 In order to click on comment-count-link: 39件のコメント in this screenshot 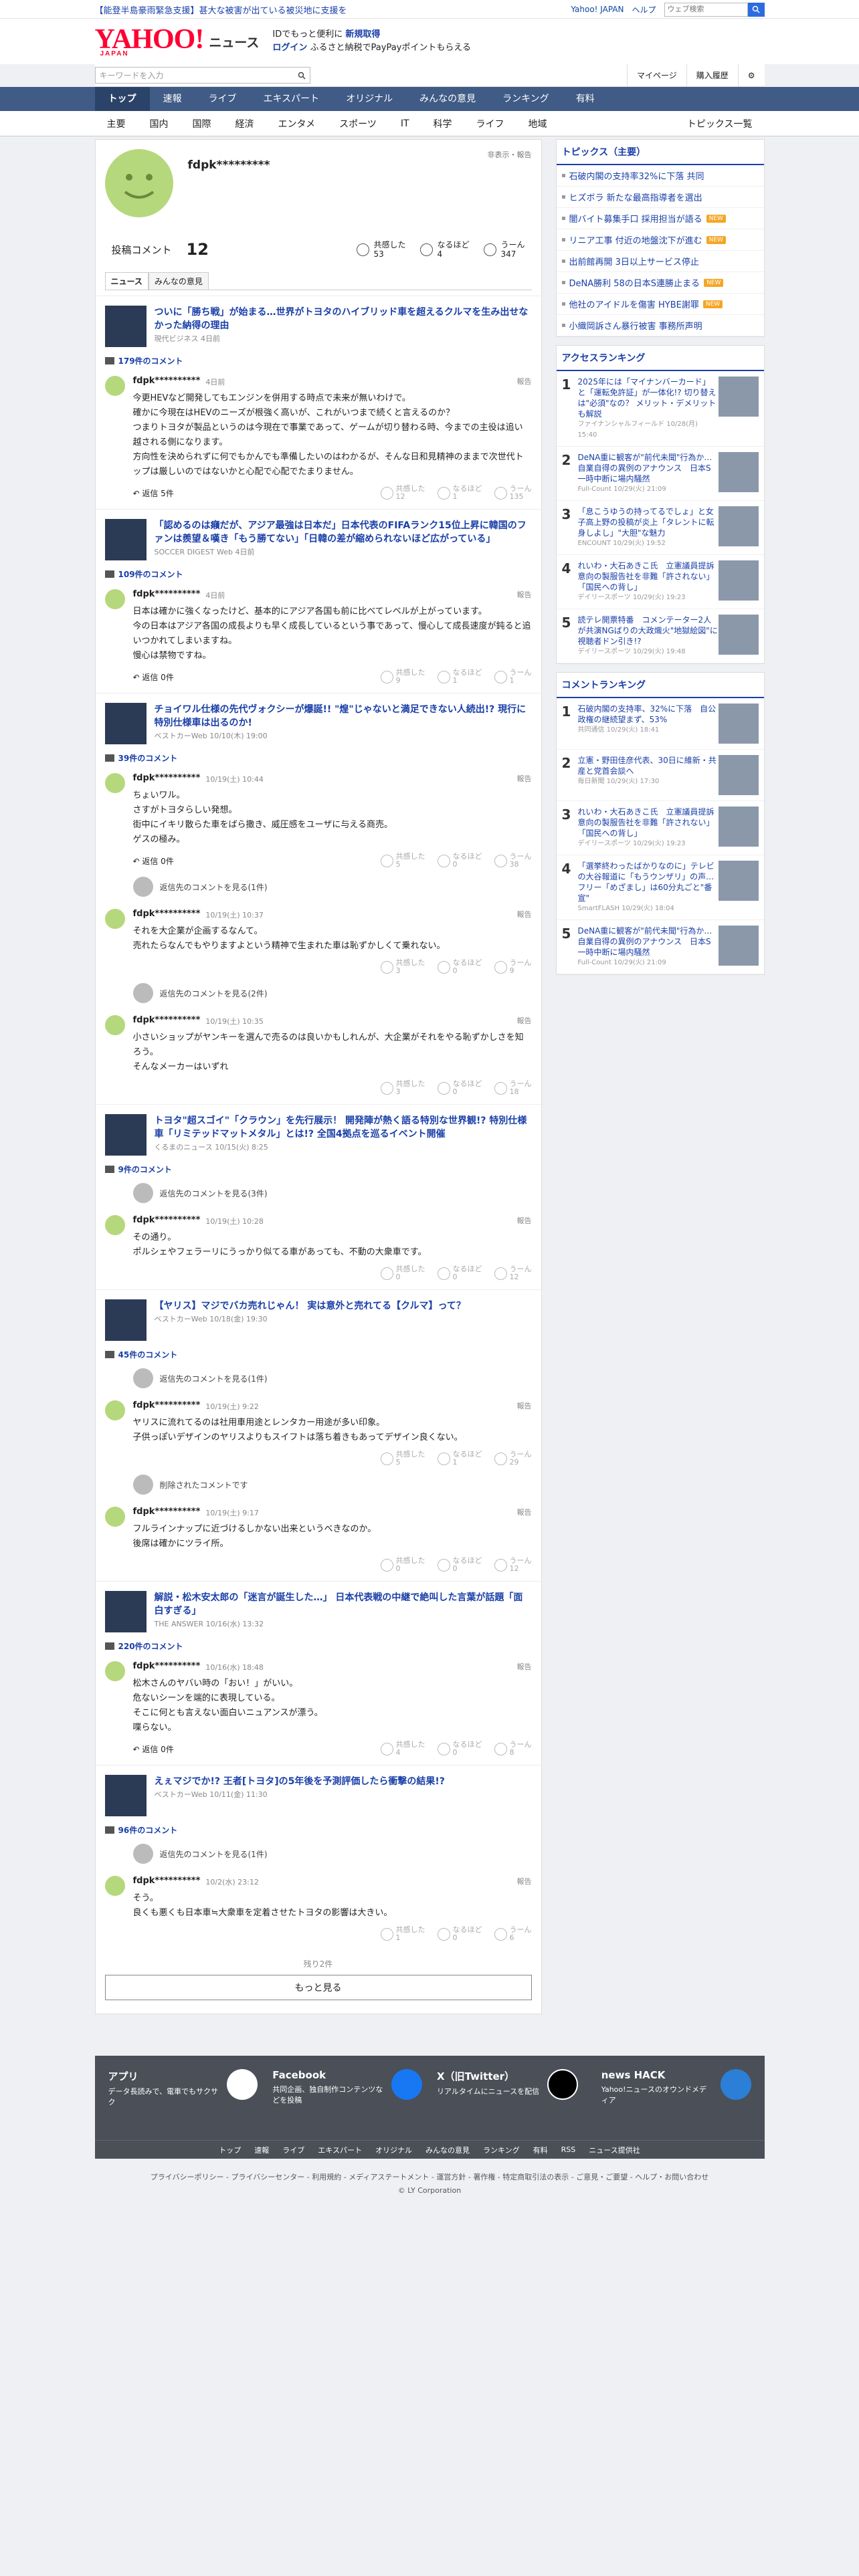, I will do `click(318, 758)`.